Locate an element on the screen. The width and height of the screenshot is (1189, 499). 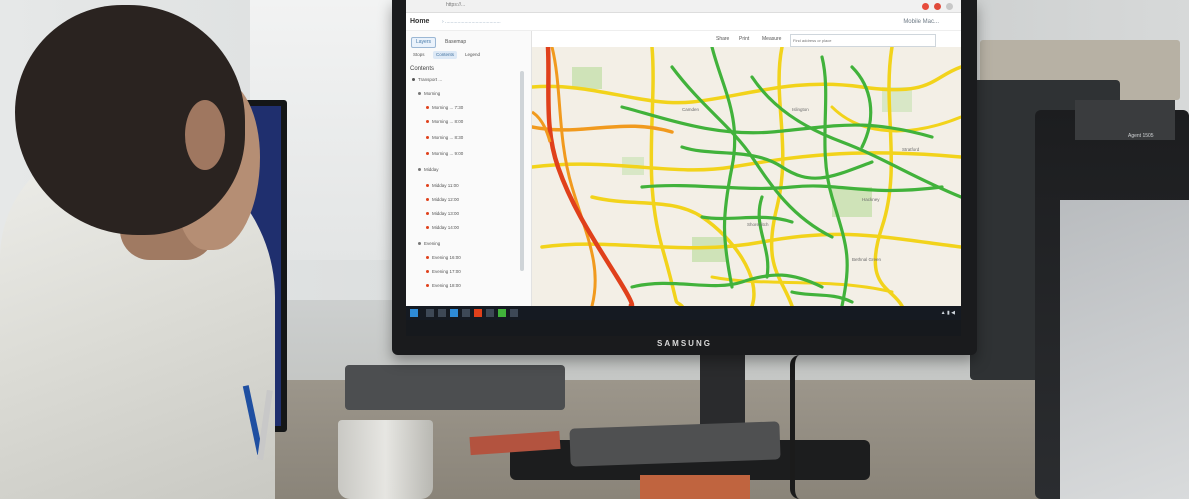
map-place-label: Islington is located at coordinates (800, 109).